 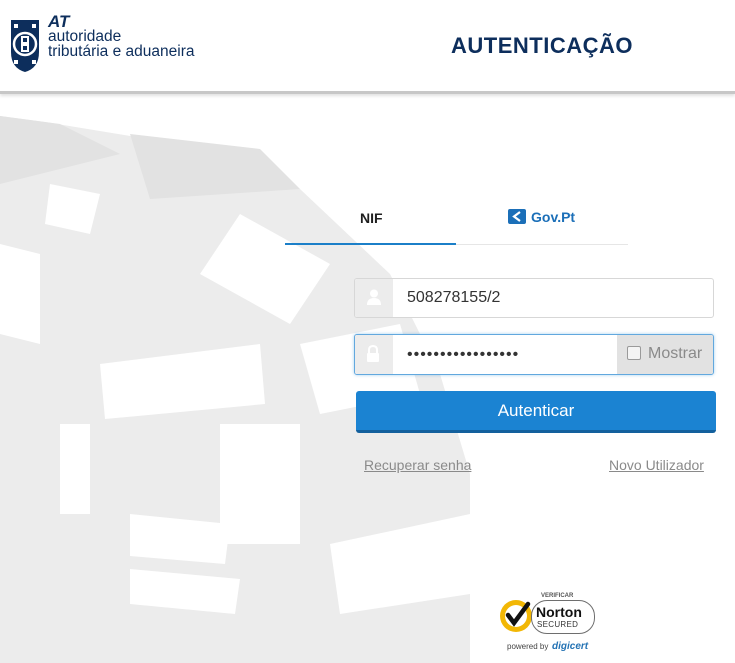 I want to click on norton-verify-text: VERIFICAR, so click(x=557, y=596).